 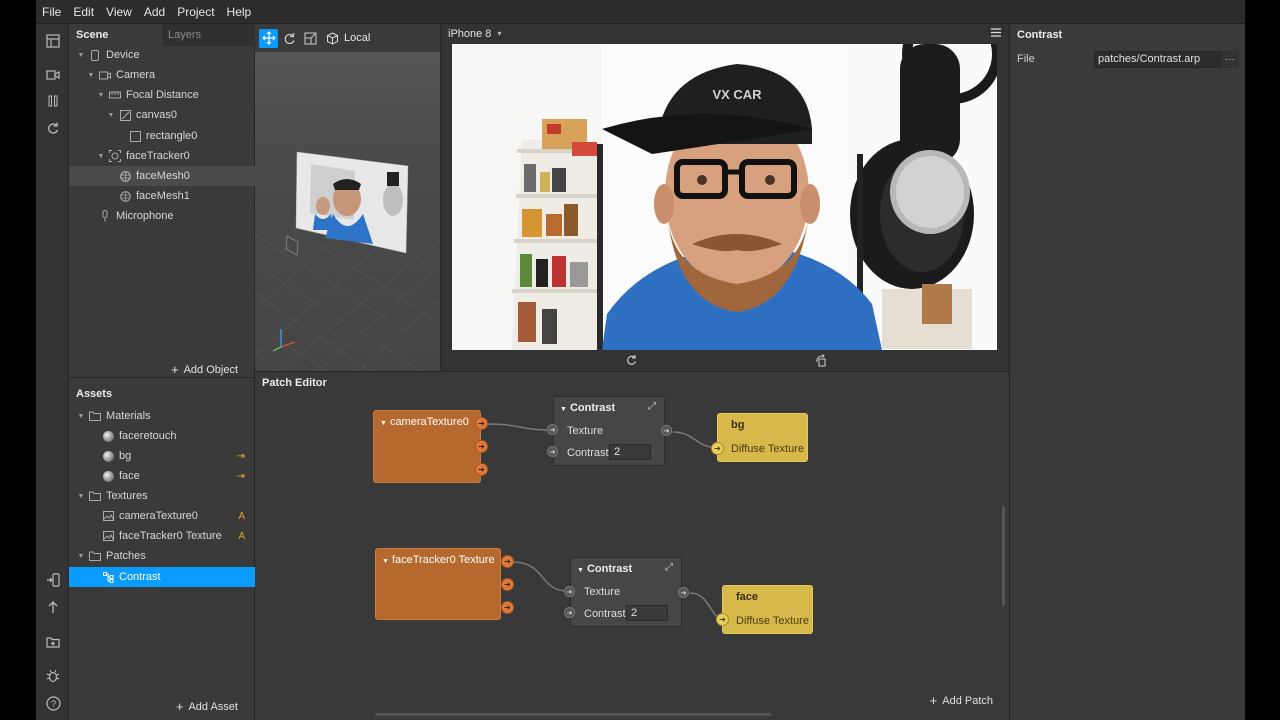 I want to click on asset-folder-materials: ▼ Materials, so click(x=162, y=416).